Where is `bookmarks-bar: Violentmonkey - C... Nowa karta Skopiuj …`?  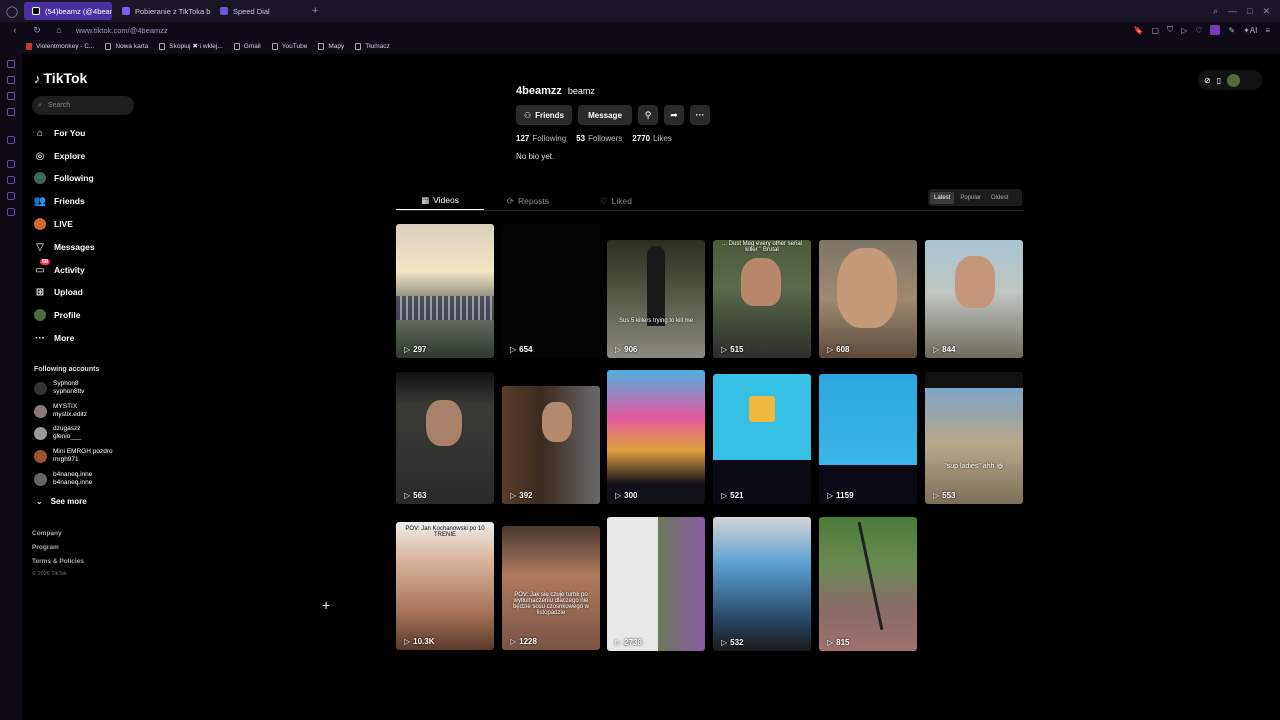 bookmarks-bar: Violentmonkey - C... Nowa karta Skopiuj … is located at coordinates (640, 46).